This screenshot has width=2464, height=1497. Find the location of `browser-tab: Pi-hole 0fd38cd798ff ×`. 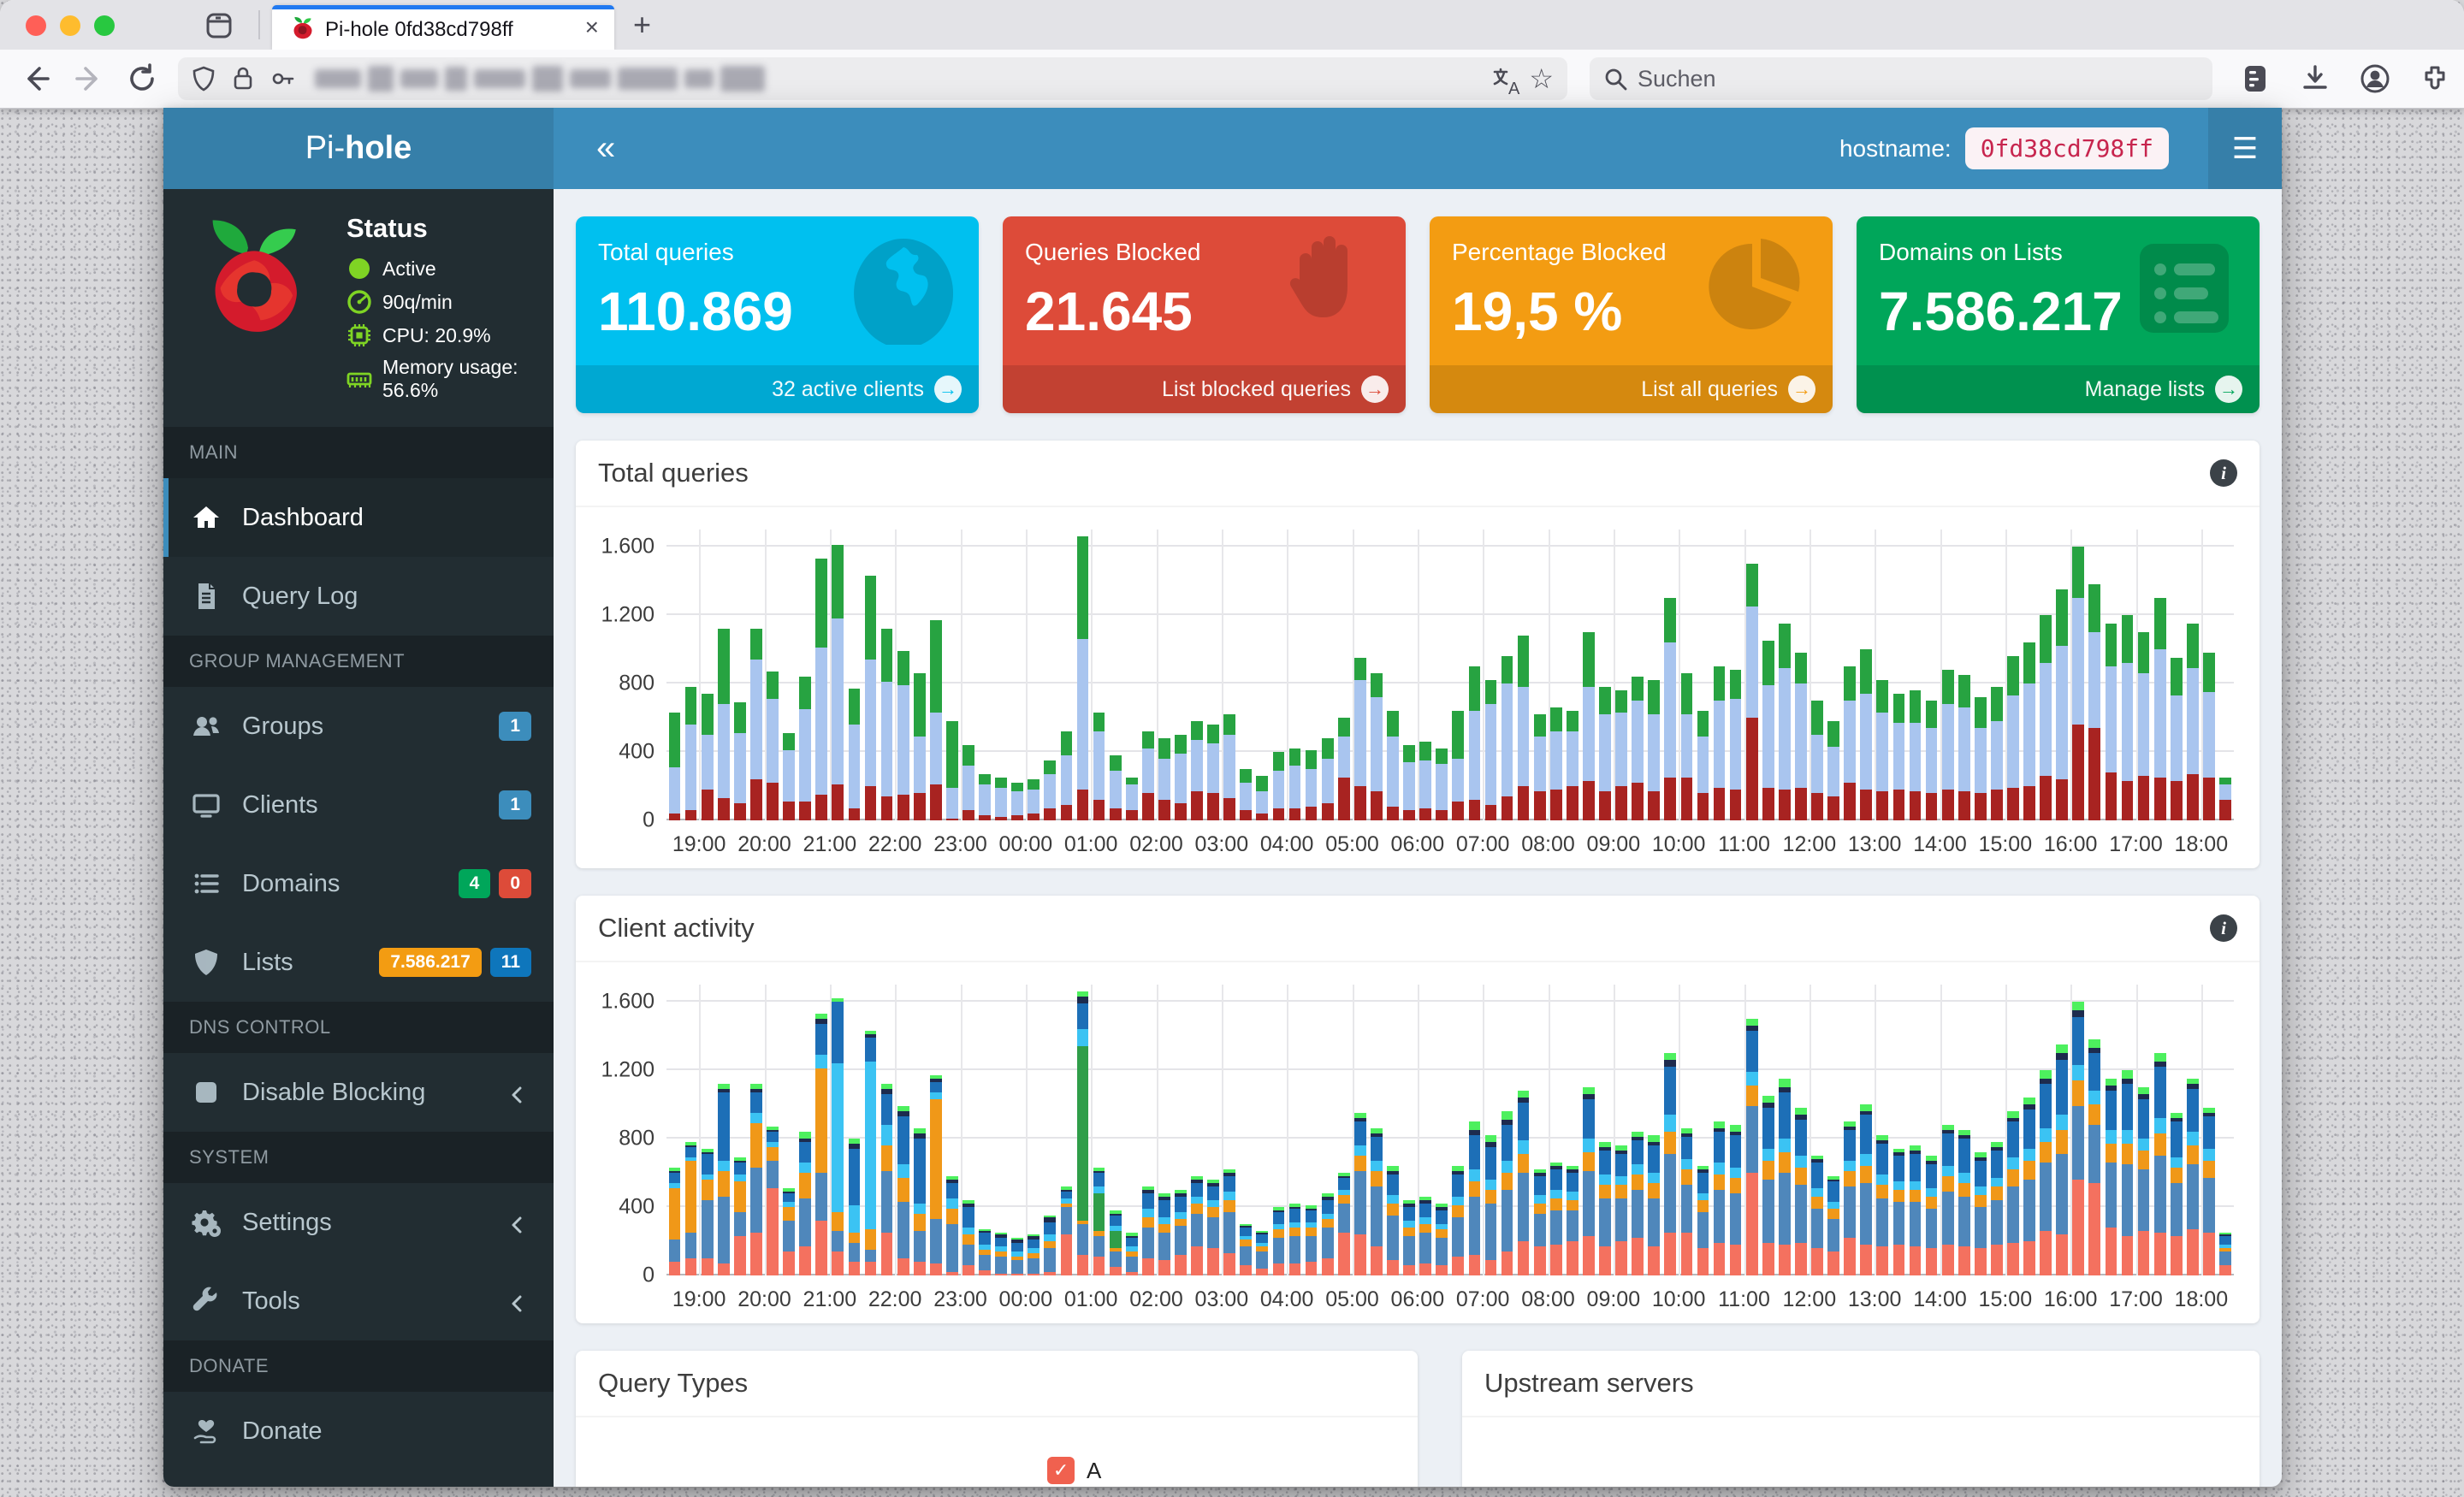

browser-tab: Pi-hole 0fd38cd798ff × is located at coordinates (443, 27).